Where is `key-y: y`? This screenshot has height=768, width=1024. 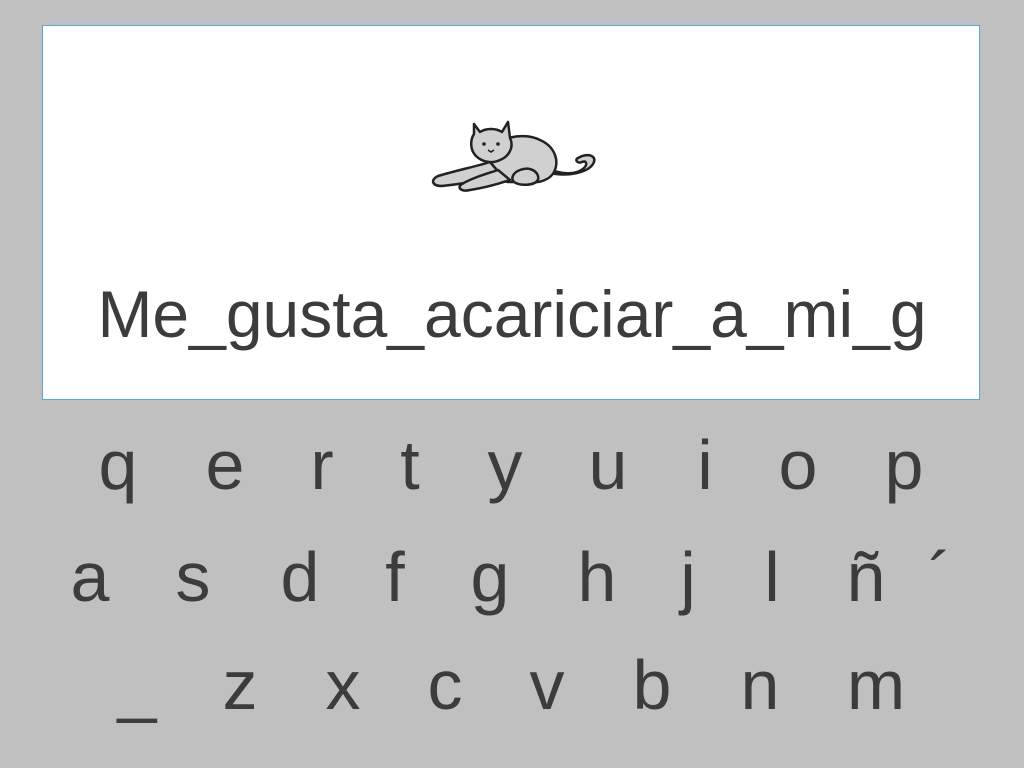 key-y: y is located at coordinates (505, 465).